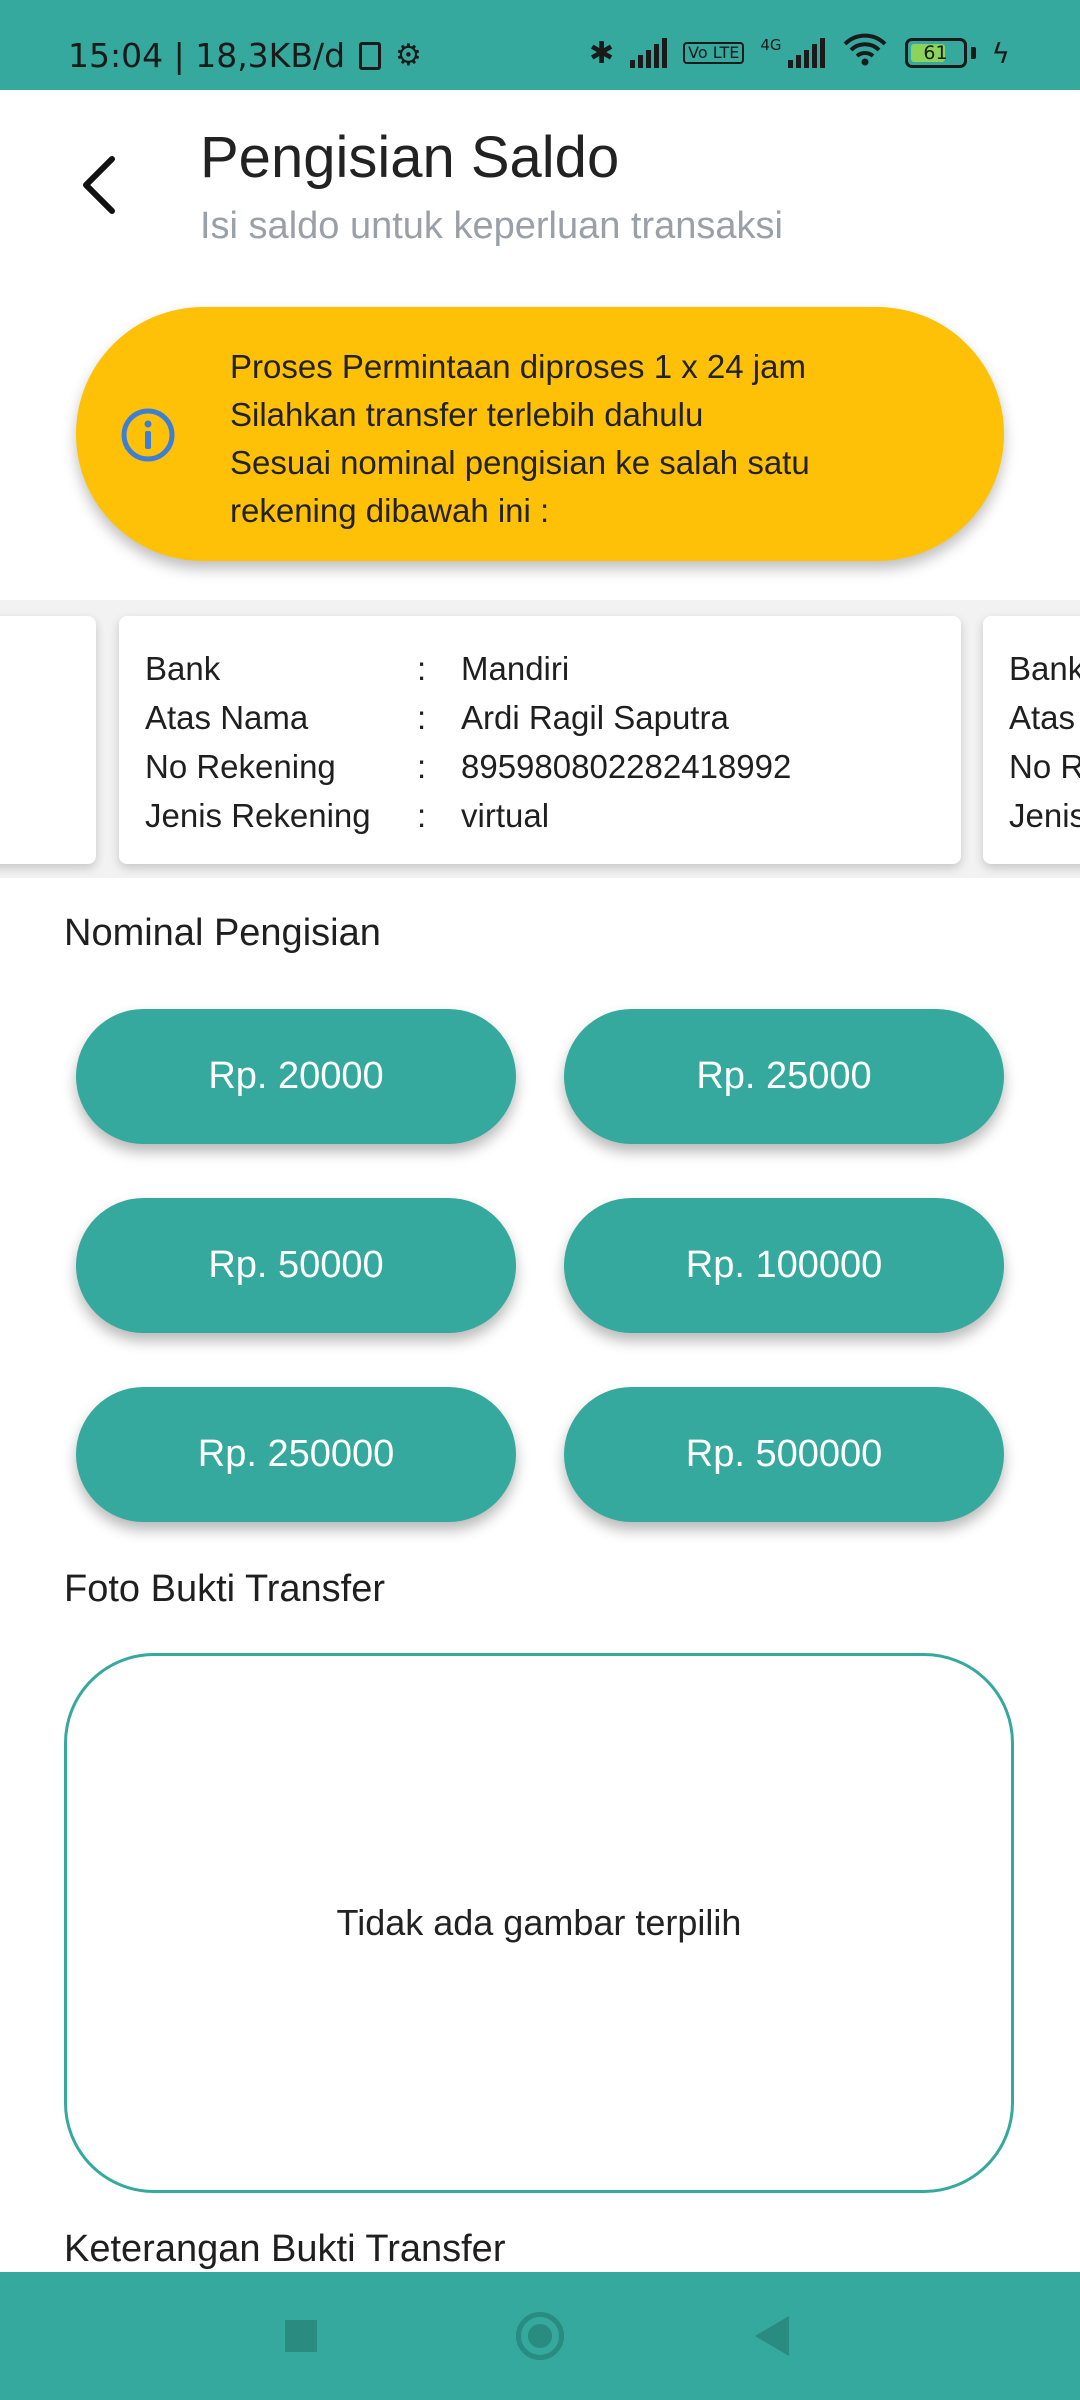 This screenshot has height=2400, width=1080. What do you see at coordinates (595, 717) in the screenshot?
I see `bank-row-value: Ardi Ragil Saputra` at bounding box center [595, 717].